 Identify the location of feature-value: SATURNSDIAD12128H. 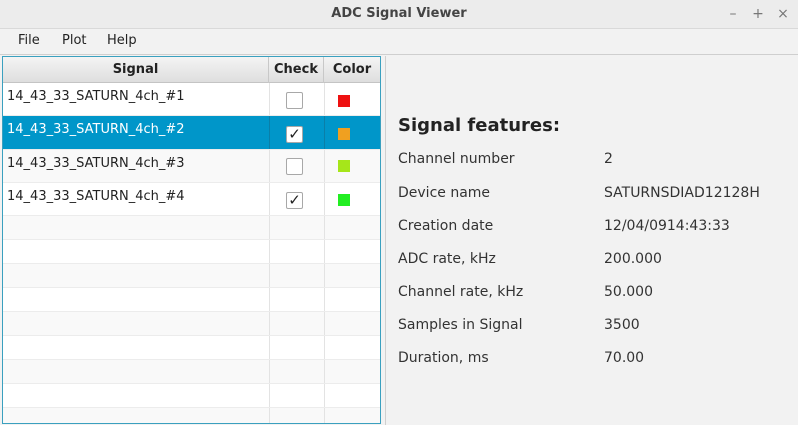
(682, 193).